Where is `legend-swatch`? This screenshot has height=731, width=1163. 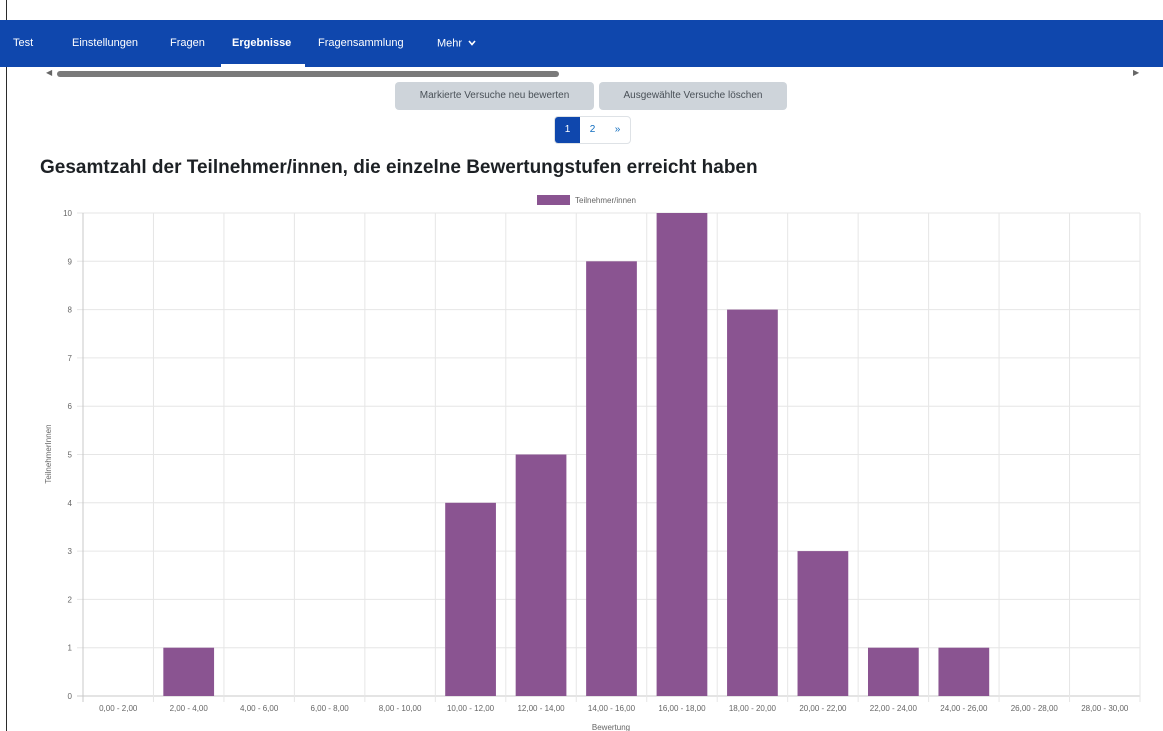
legend-swatch is located at coordinates (553, 200).